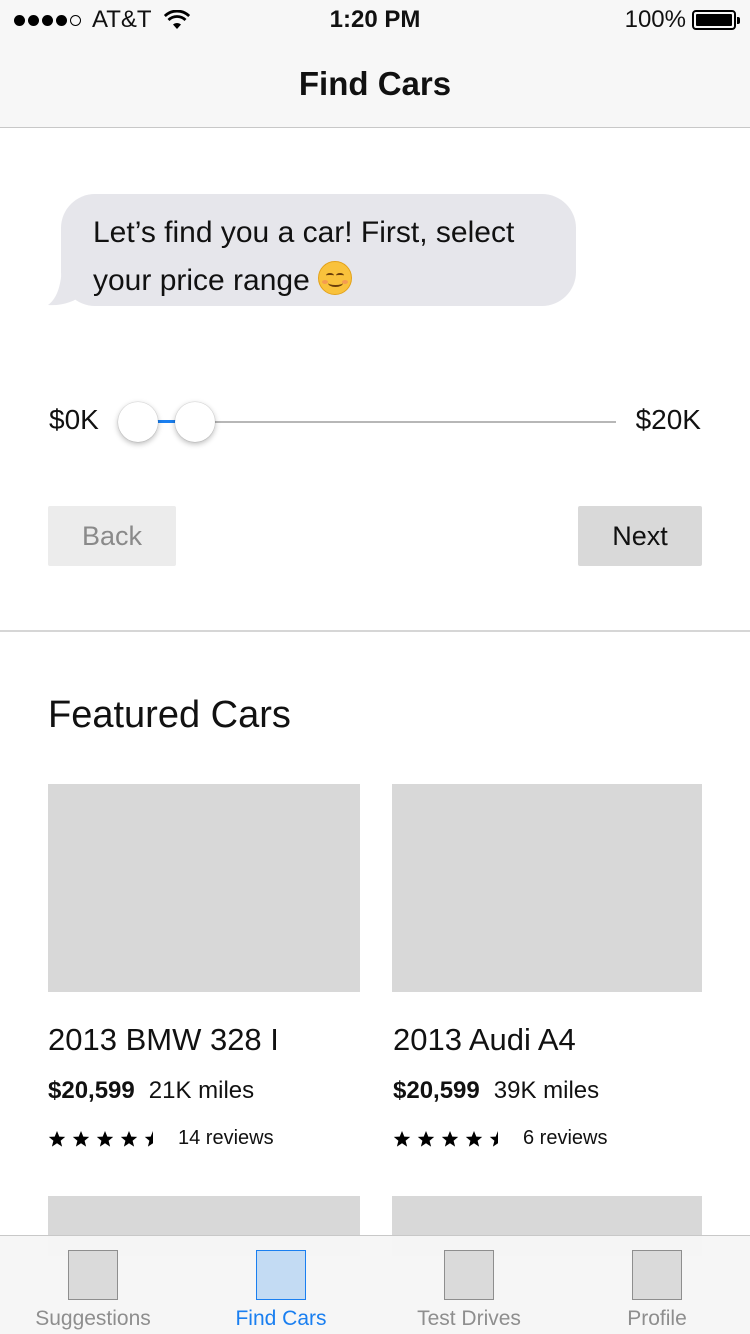  I want to click on tab-profile: Profile, so click(656, 1285).